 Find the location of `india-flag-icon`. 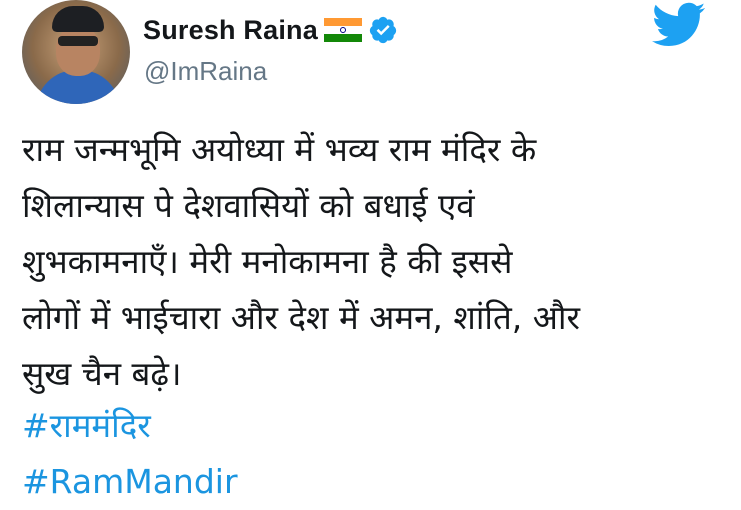

india-flag-icon is located at coordinates (342, 30).